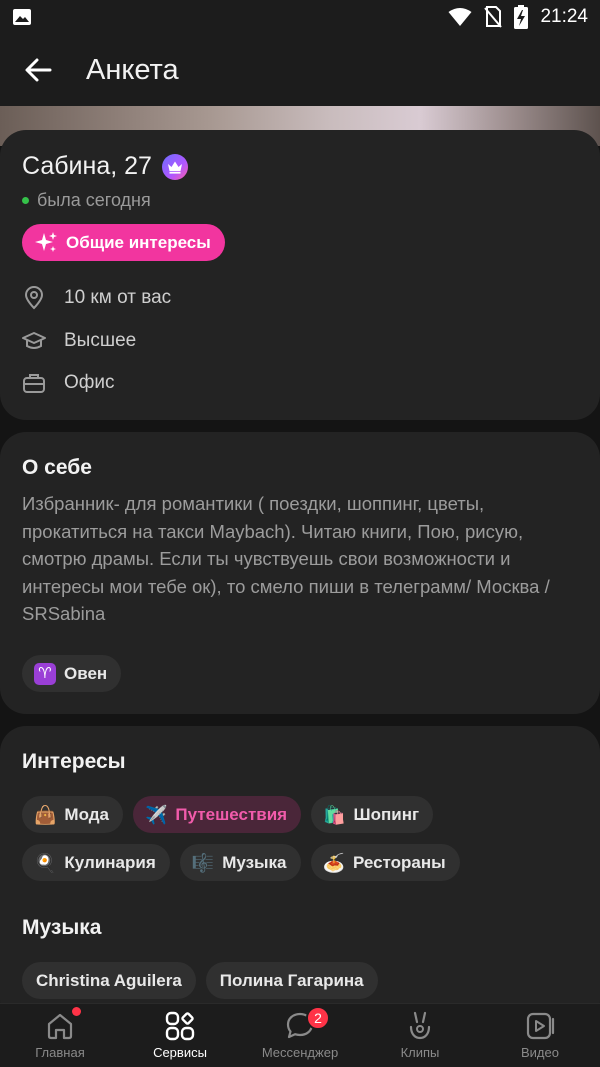 This screenshot has width=600, height=1067. I want to click on music-chip: Полина Гагарина, so click(291, 980).